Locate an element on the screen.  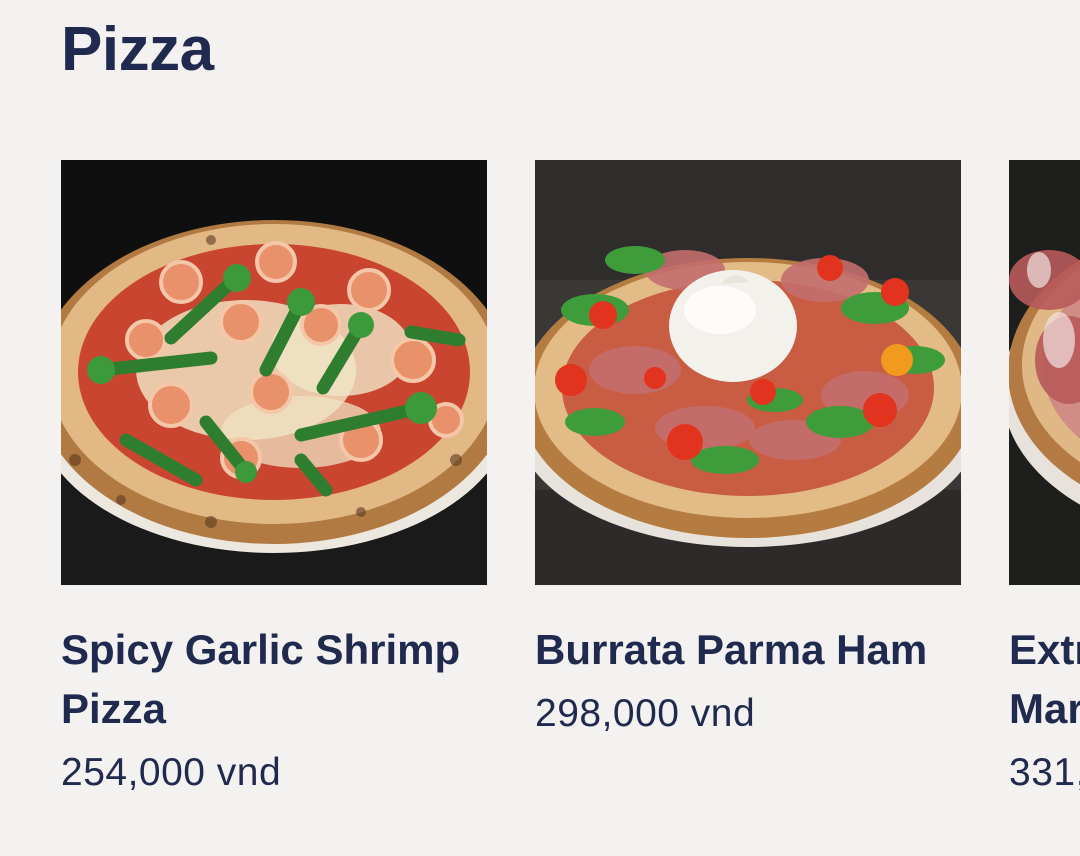
product-name: Spicy Garlic Shrimp Pizza is located at coordinates (274, 679).